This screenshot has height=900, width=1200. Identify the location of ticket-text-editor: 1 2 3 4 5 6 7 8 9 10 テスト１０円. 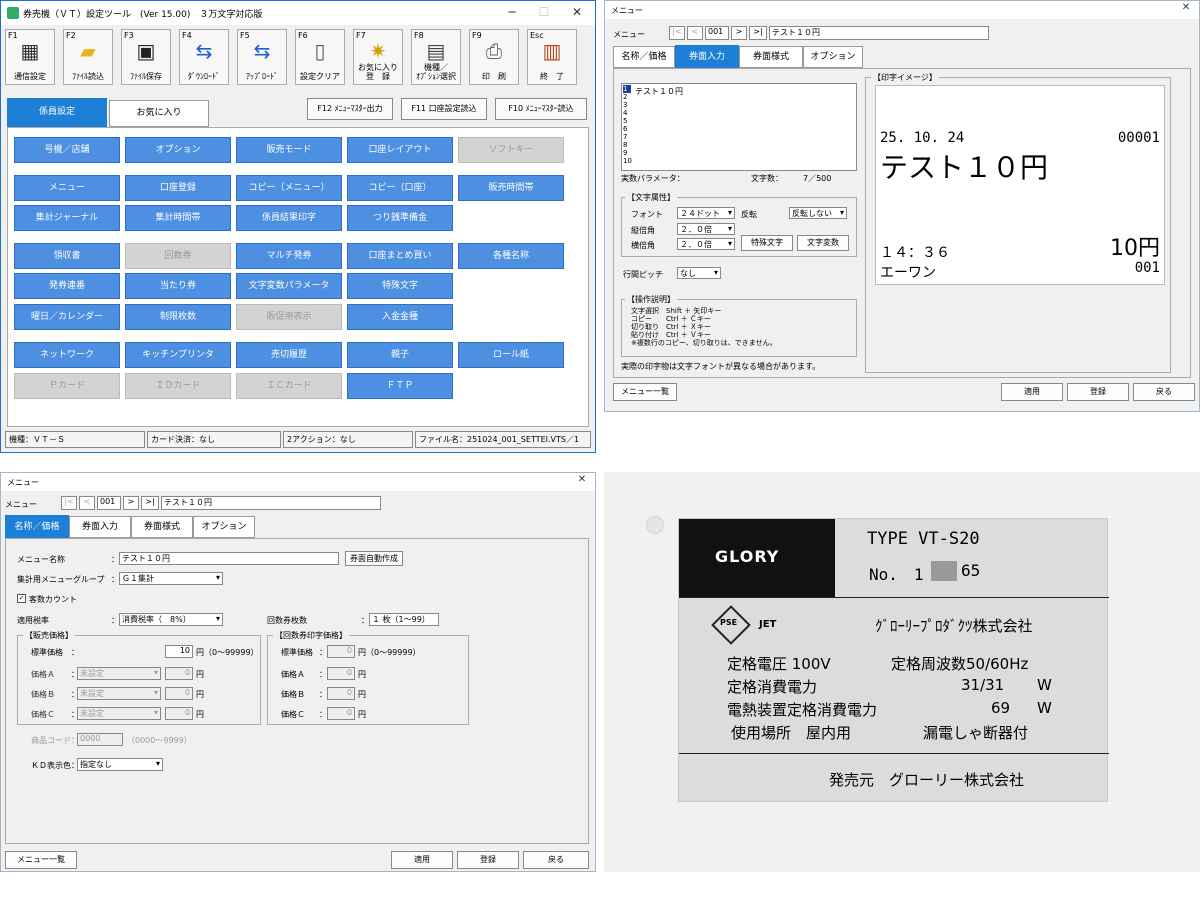
(739, 127).